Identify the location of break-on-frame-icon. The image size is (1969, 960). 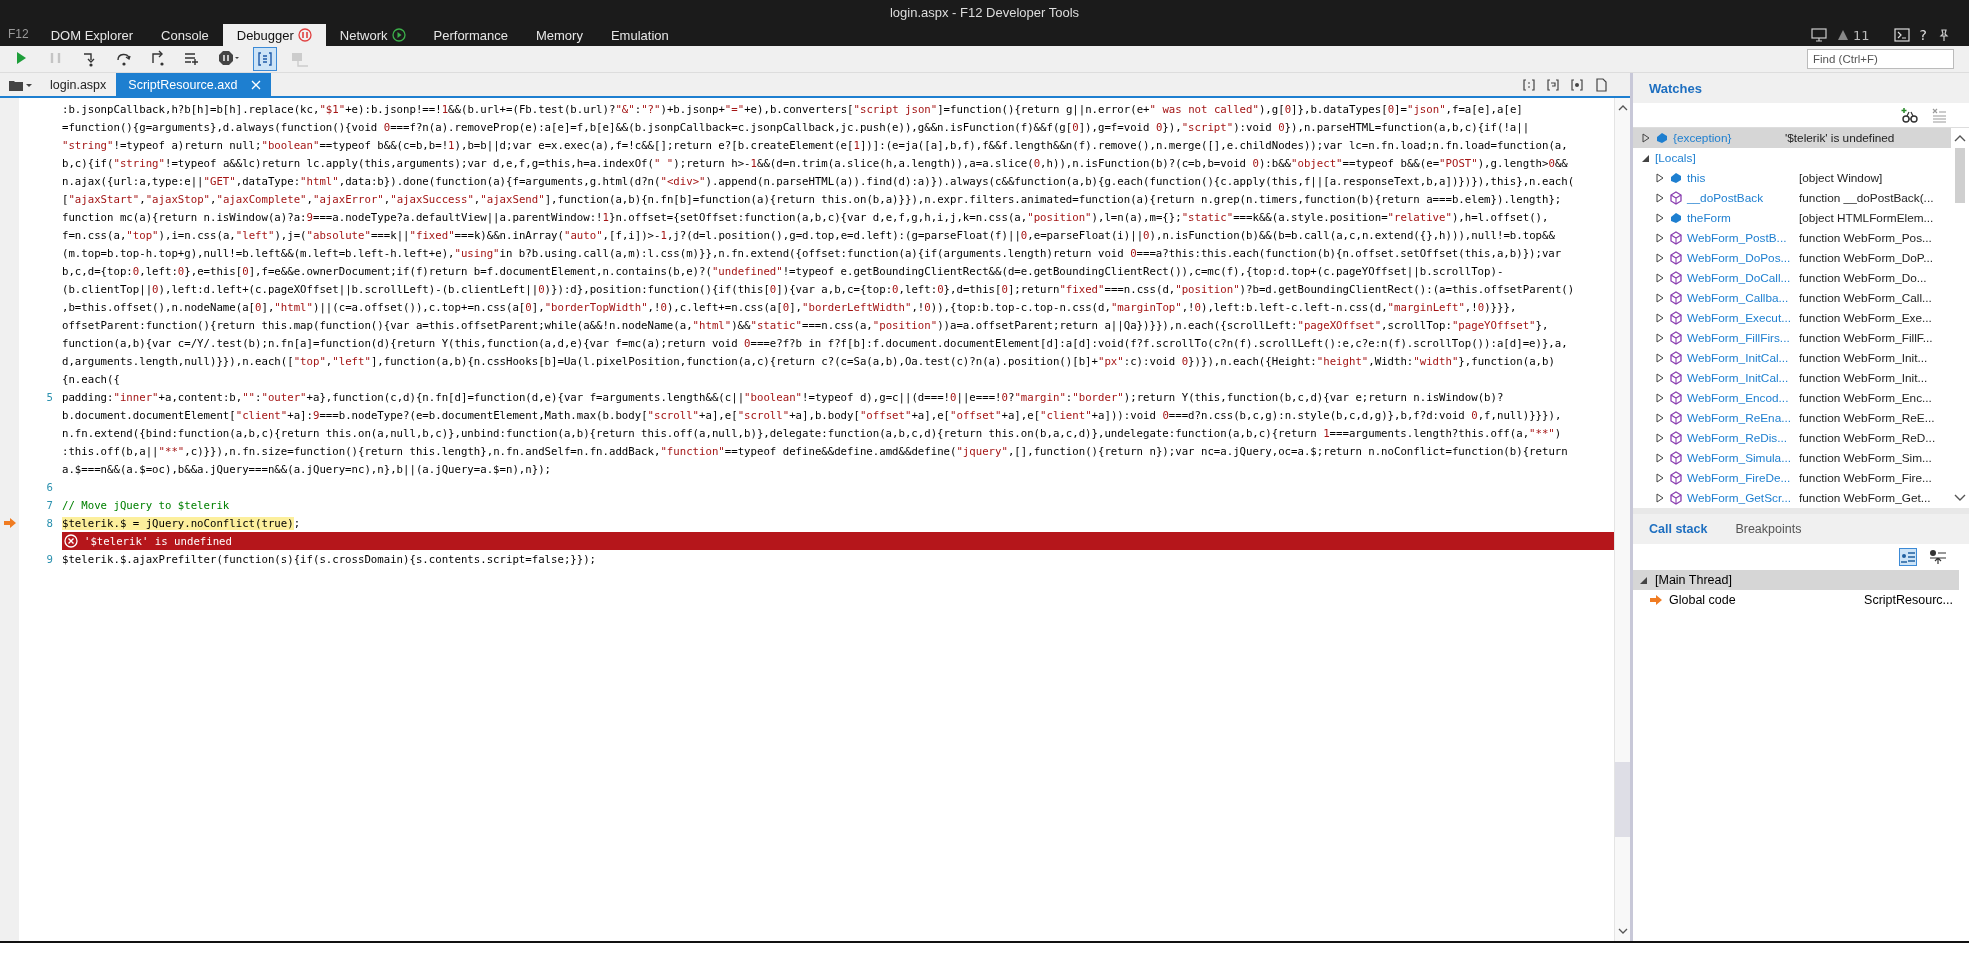
(1938, 557).